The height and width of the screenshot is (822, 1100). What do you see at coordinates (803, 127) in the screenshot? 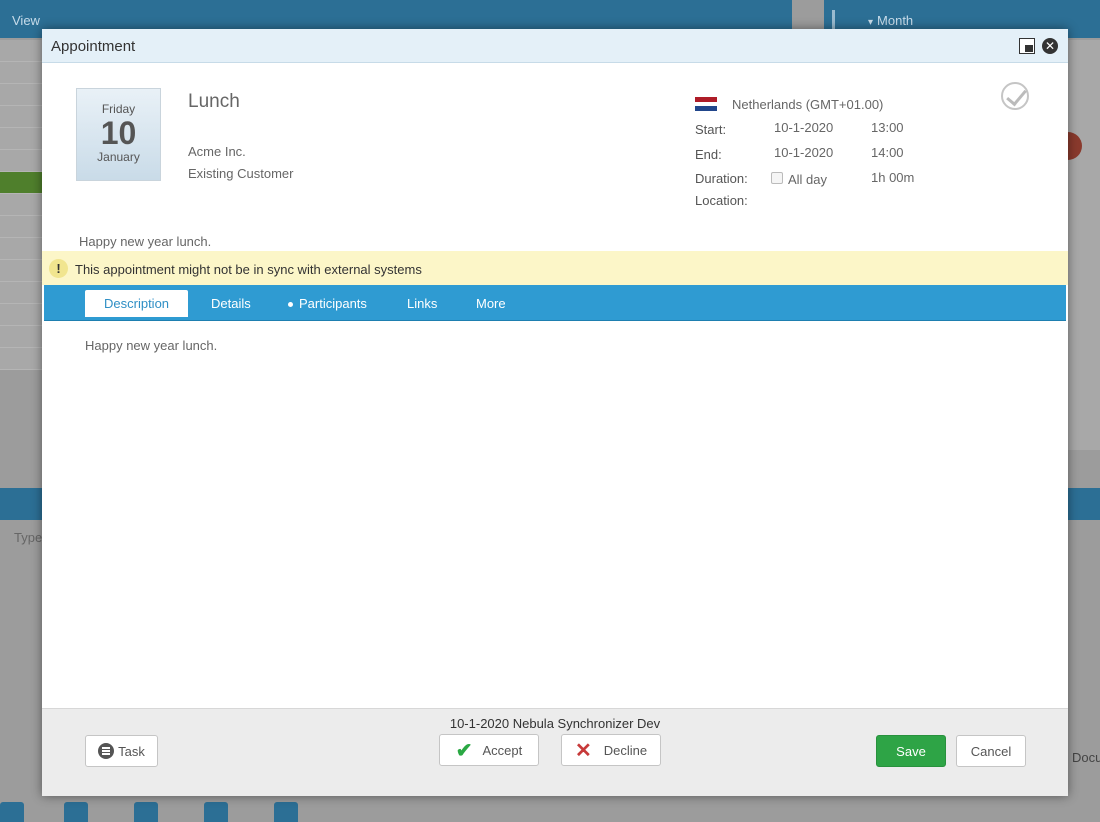
I see `start-date: 10-1-2020` at bounding box center [803, 127].